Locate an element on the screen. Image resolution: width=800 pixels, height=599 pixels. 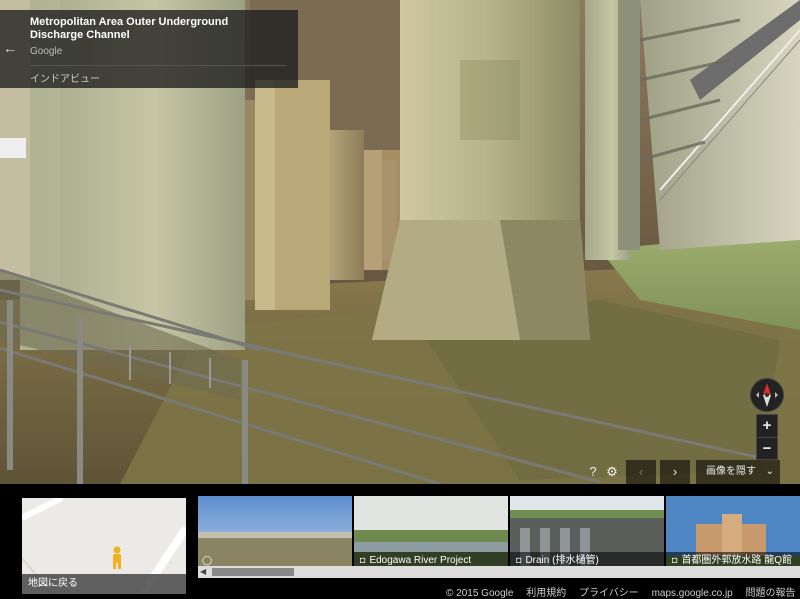
place-type: インドアビュー is located at coordinates (65, 79).